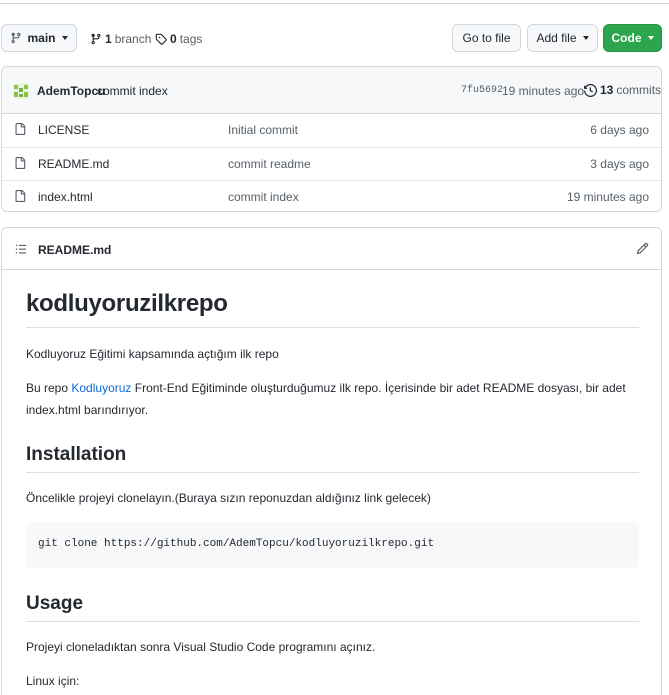 Image resolution: width=669 pixels, height=695 pixels. What do you see at coordinates (162, 39) in the screenshot?
I see `tag-icon` at bounding box center [162, 39].